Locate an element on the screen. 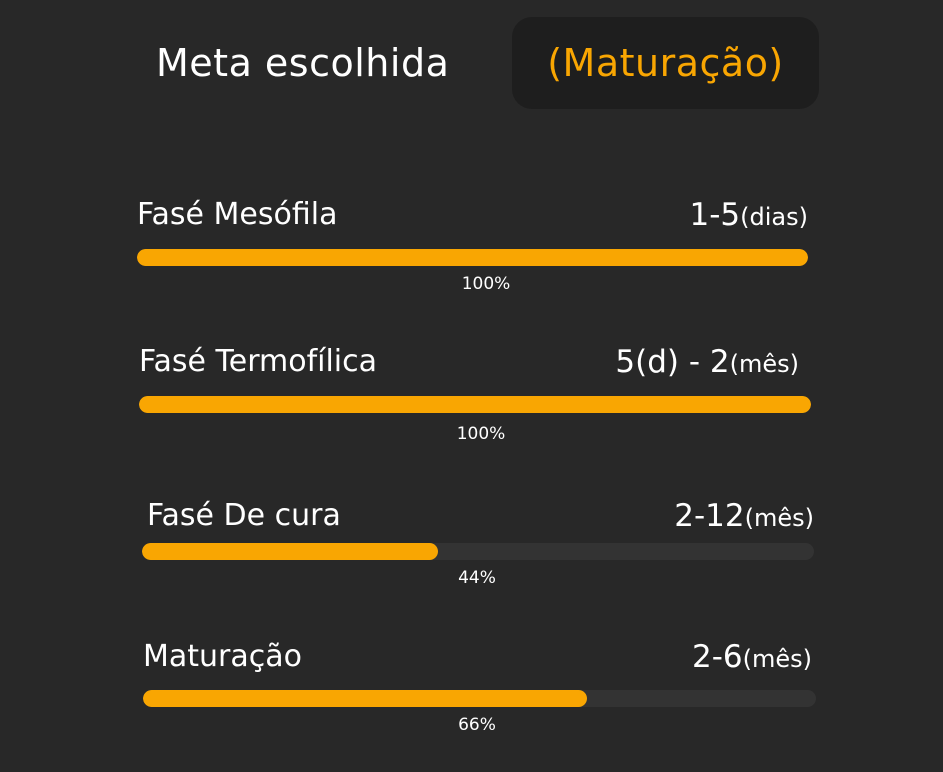 The width and height of the screenshot is (943, 772). selected-goal-label: (Maturação) is located at coordinates (665, 63).